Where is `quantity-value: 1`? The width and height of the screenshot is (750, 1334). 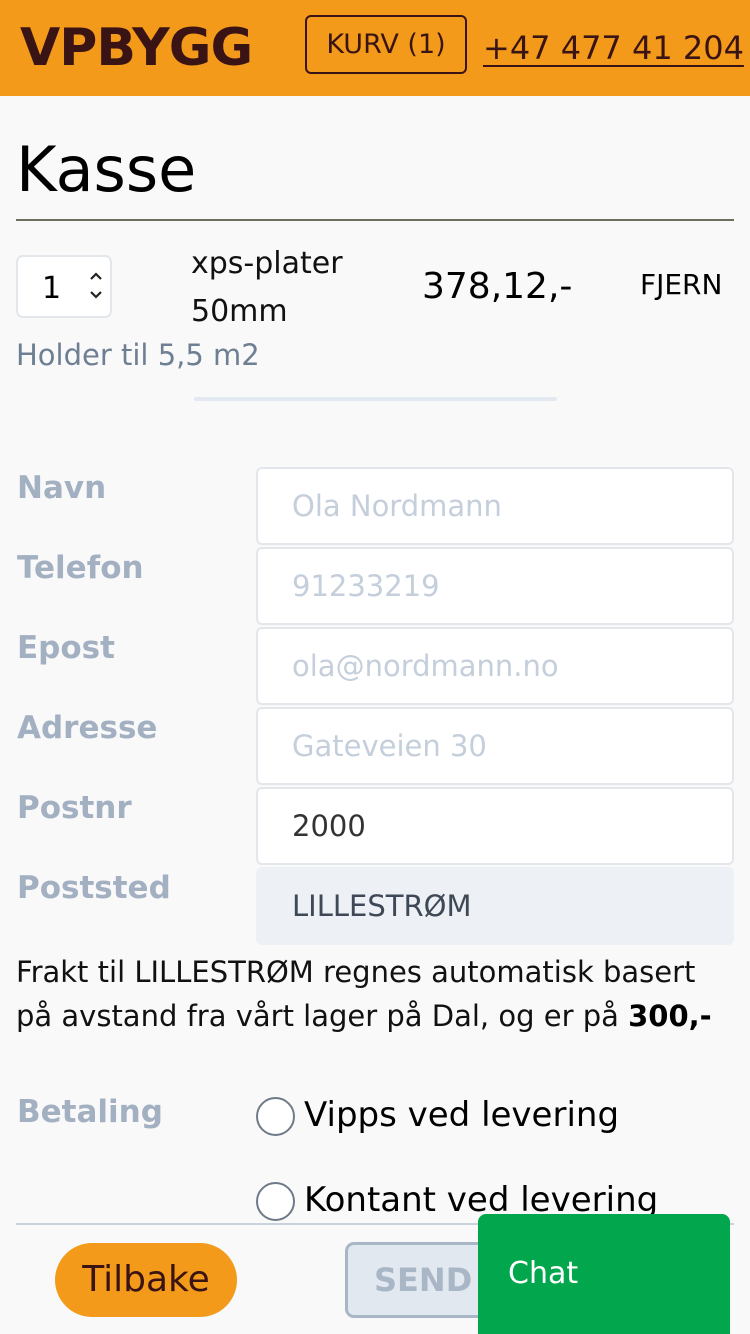 quantity-value: 1 is located at coordinates (51, 288).